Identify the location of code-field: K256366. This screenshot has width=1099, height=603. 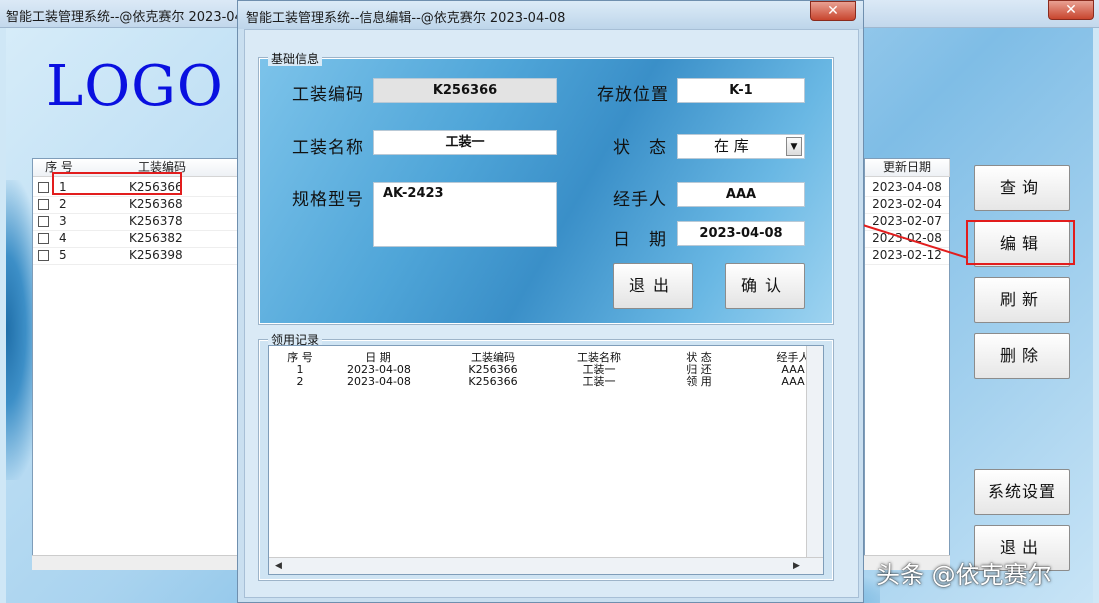
(465, 90).